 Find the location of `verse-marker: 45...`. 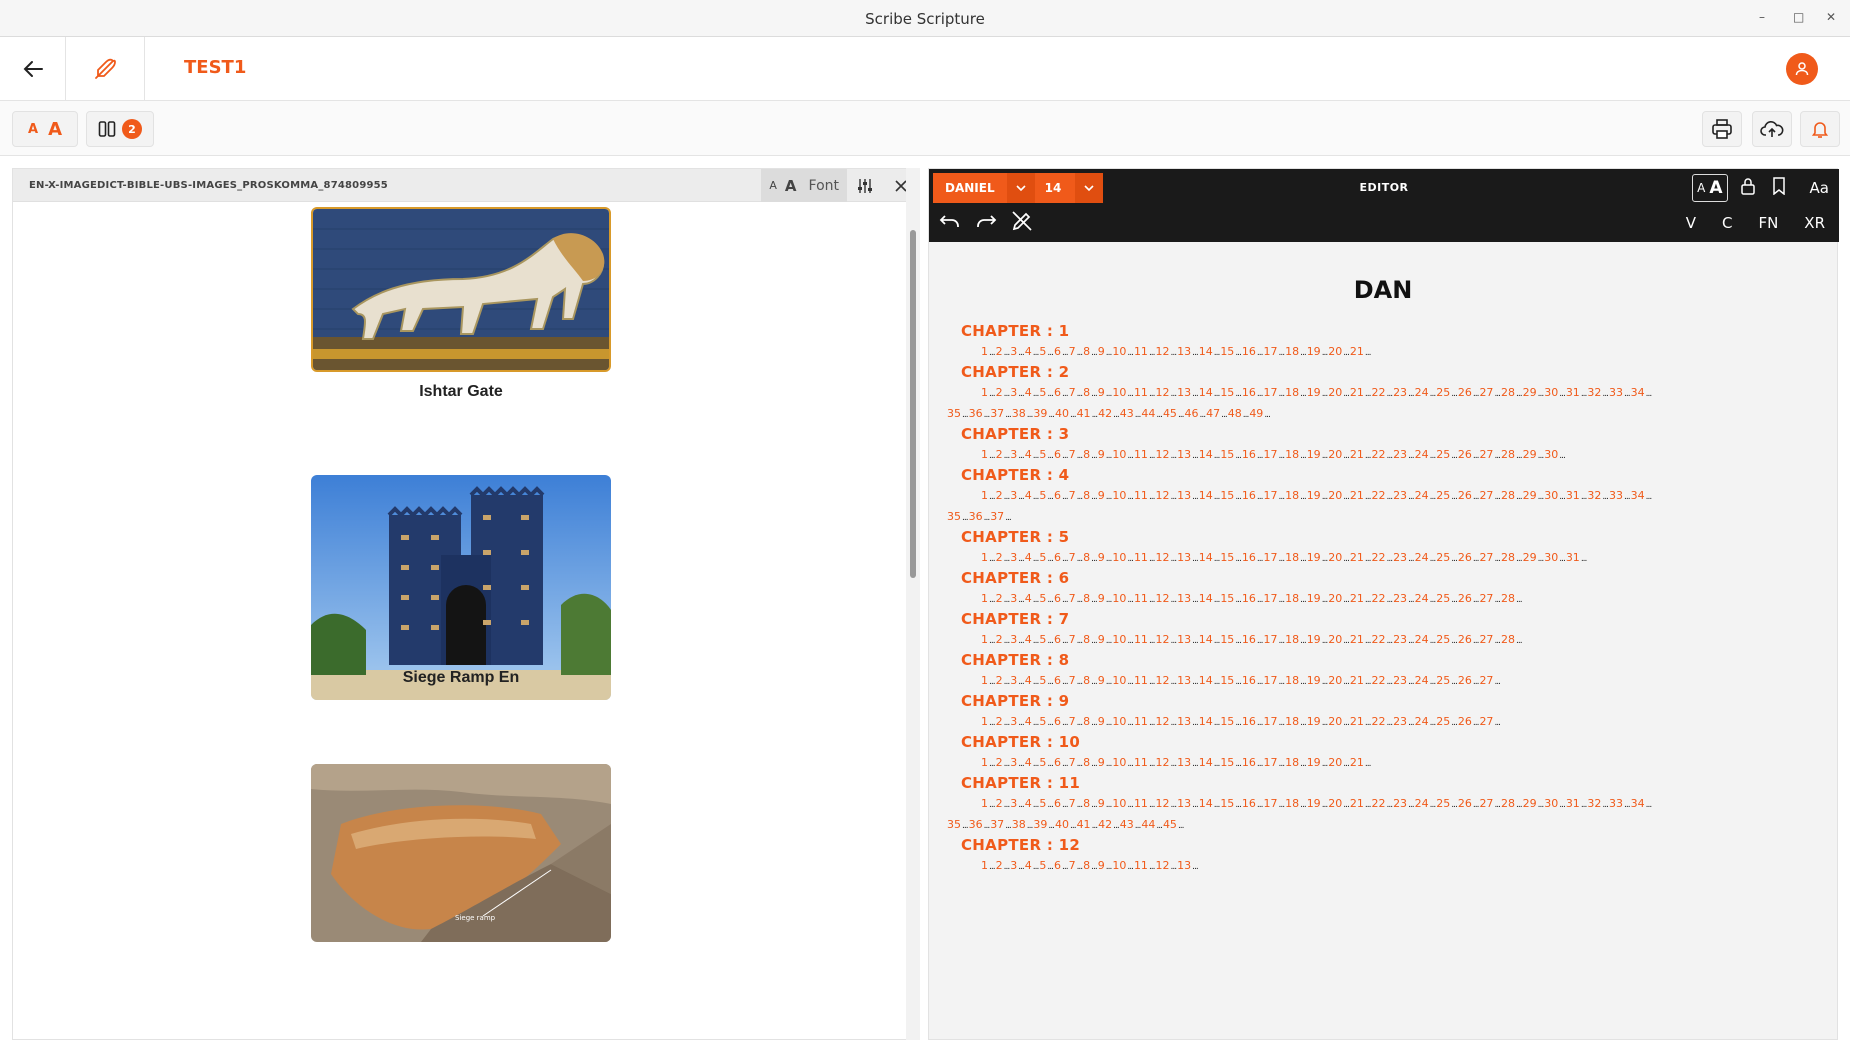

verse-marker: 45... is located at coordinates (1174, 825).